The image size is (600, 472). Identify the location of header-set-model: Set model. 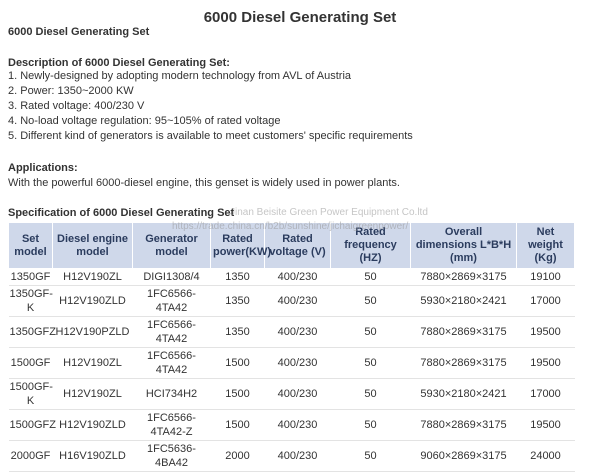
(30, 245).